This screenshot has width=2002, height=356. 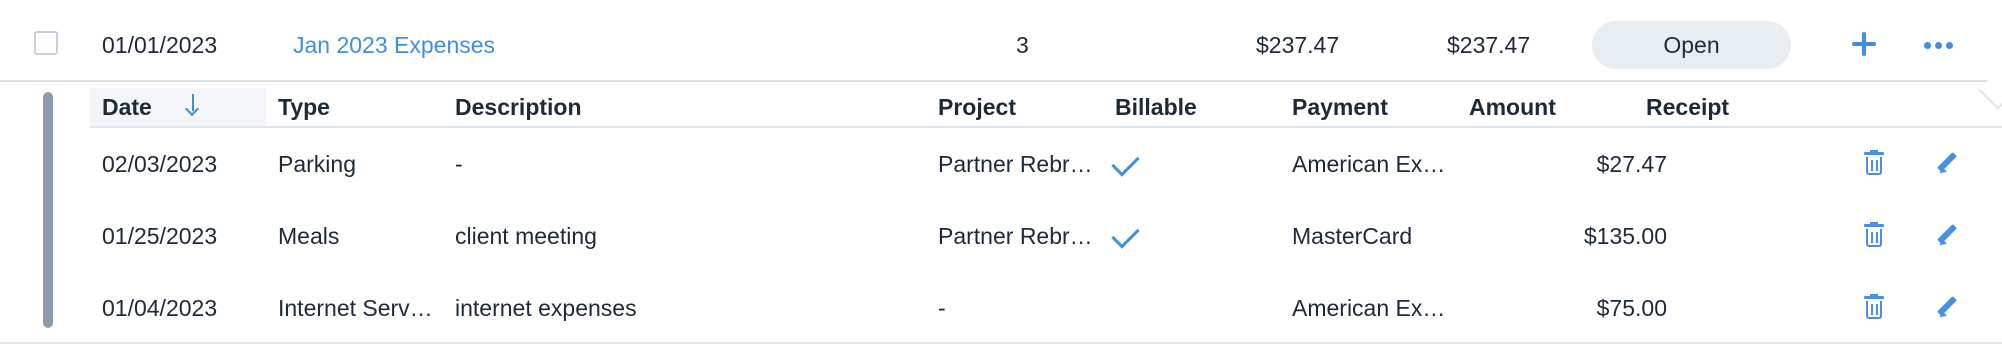 What do you see at coordinates (304, 107) in the screenshot?
I see `column-header-type: Type` at bounding box center [304, 107].